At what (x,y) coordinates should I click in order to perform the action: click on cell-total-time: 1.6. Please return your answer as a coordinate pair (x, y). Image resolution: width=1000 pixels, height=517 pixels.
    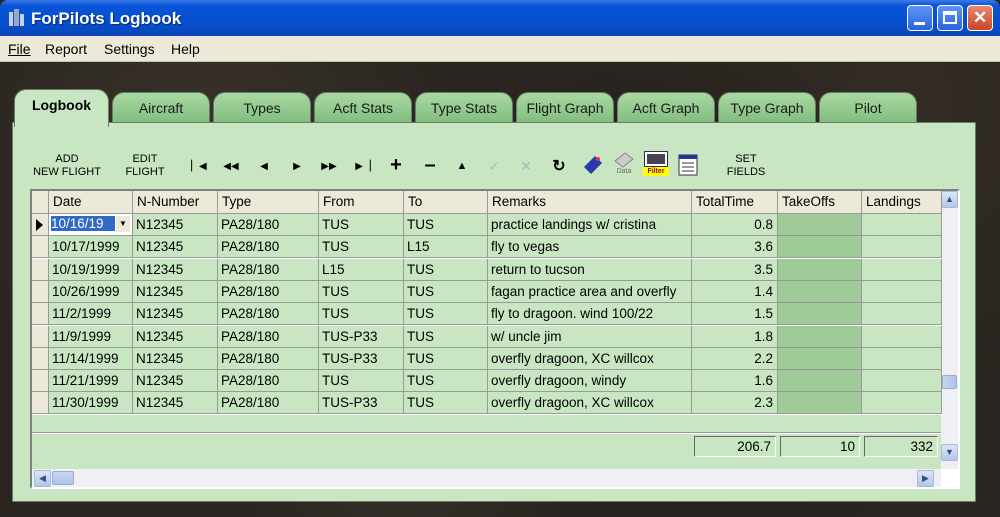
    Looking at the image, I should click on (735, 381).